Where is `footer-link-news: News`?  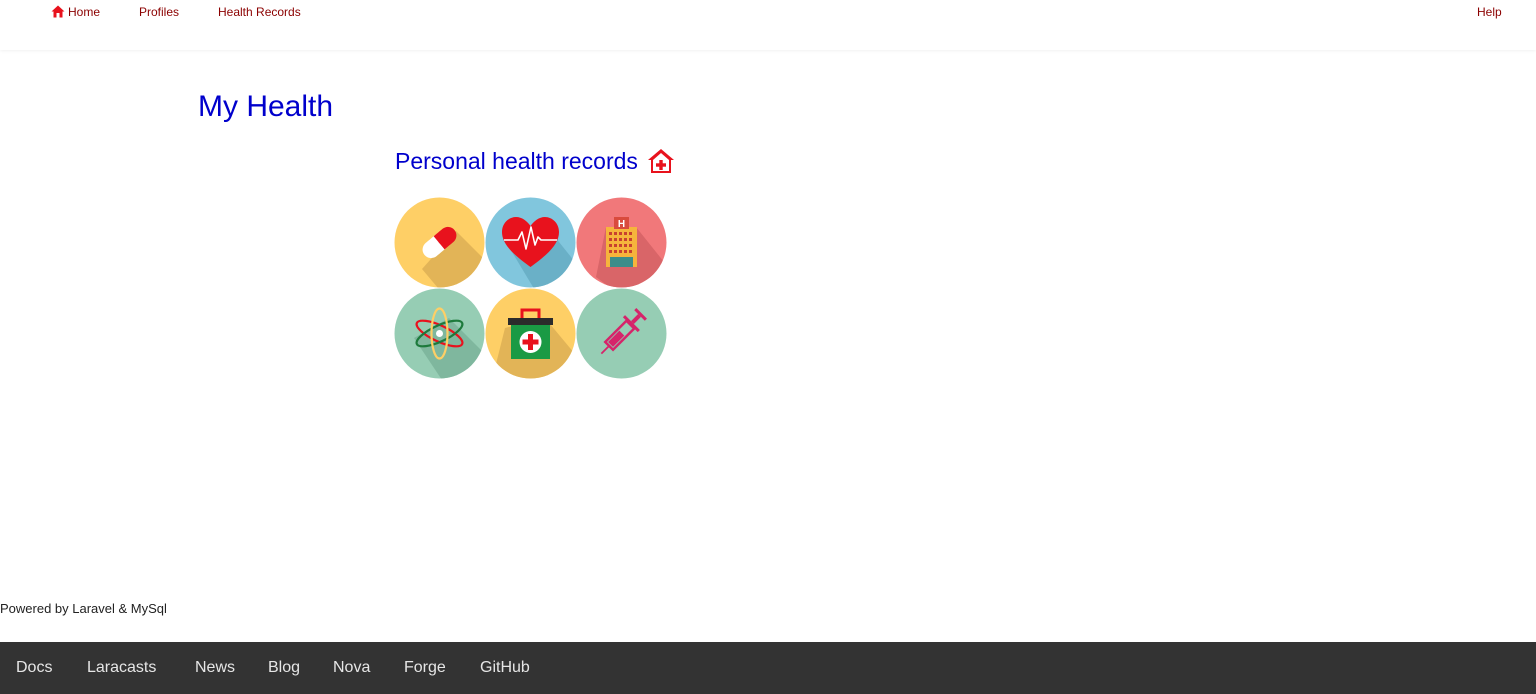 footer-link-news: News is located at coordinates (215, 668).